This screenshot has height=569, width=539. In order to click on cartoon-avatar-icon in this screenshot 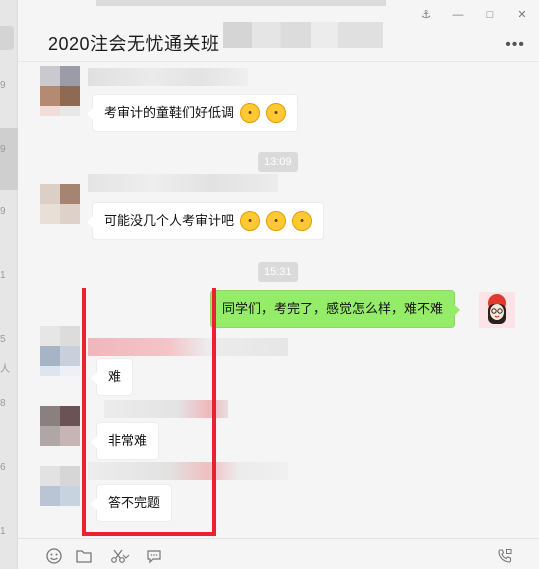, I will do `click(497, 310)`.